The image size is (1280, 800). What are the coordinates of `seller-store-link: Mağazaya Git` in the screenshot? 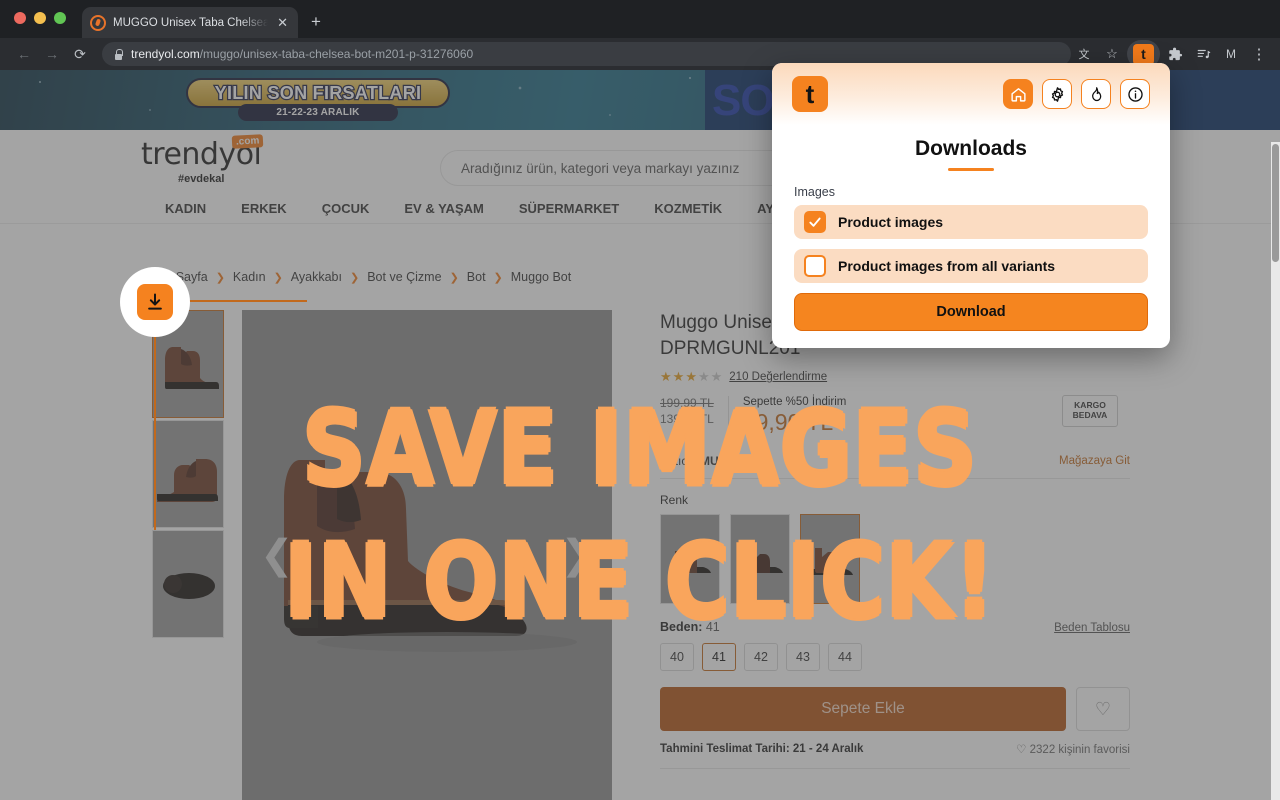 It's located at (1094, 461).